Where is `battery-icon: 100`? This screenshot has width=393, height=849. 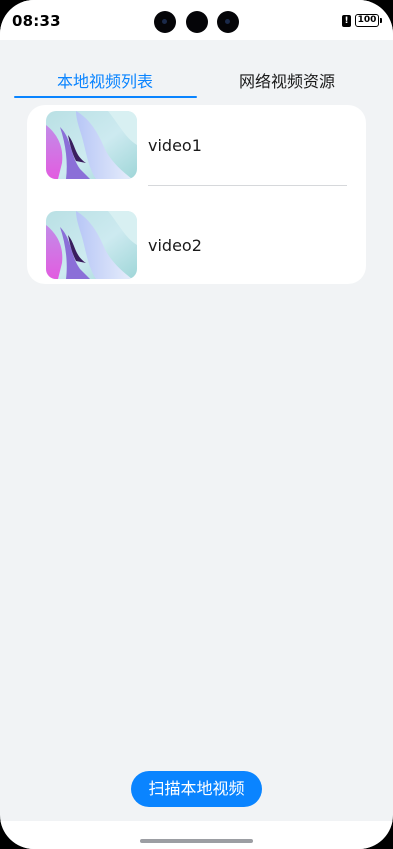
battery-icon: 100 is located at coordinates (368, 20).